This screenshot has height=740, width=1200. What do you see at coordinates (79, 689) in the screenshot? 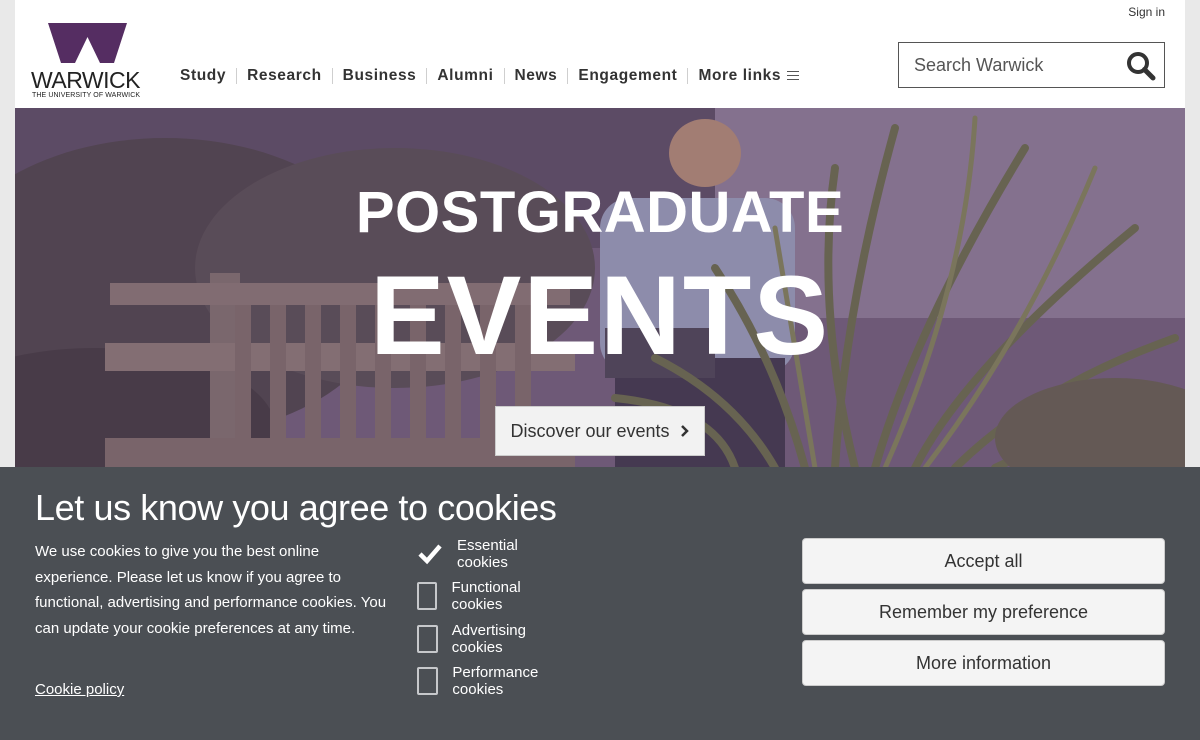
I see `cookie-policy-link: Cookie policy` at bounding box center [79, 689].